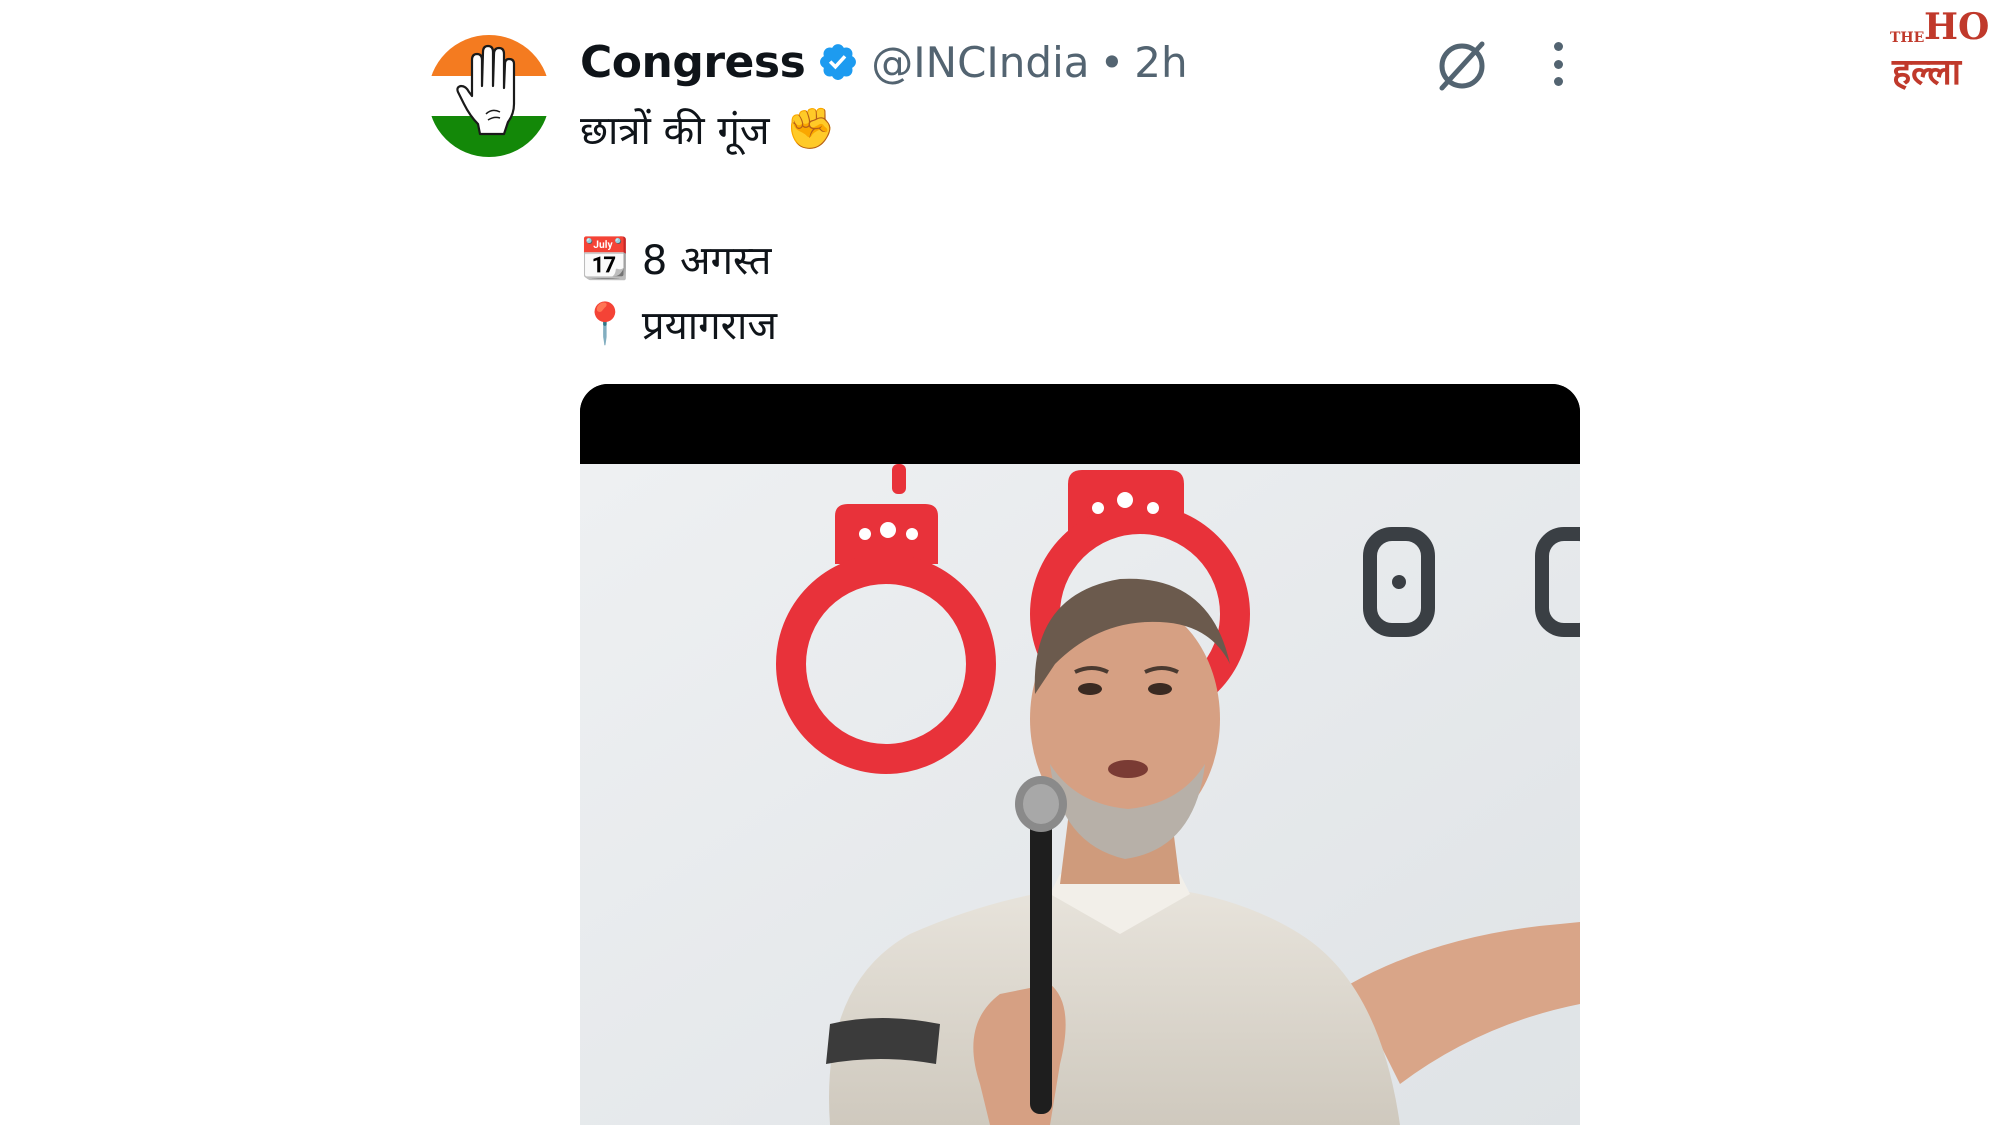  What do you see at coordinates (1957, 27) in the screenshot?
I see `watermark-ho: HO` at bounding box center [1957, 27].